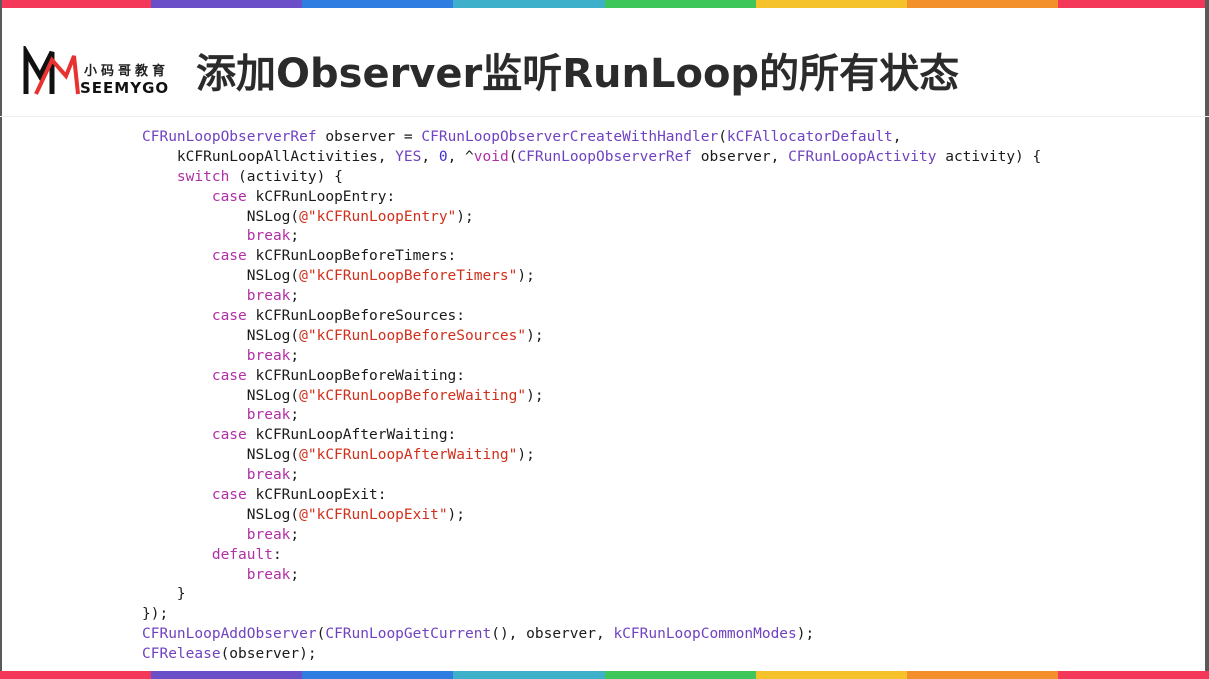  What do you see at coordinates (591, 556) in the screenshot?
I see `code-line: default:` at bounding box center [591, 556].